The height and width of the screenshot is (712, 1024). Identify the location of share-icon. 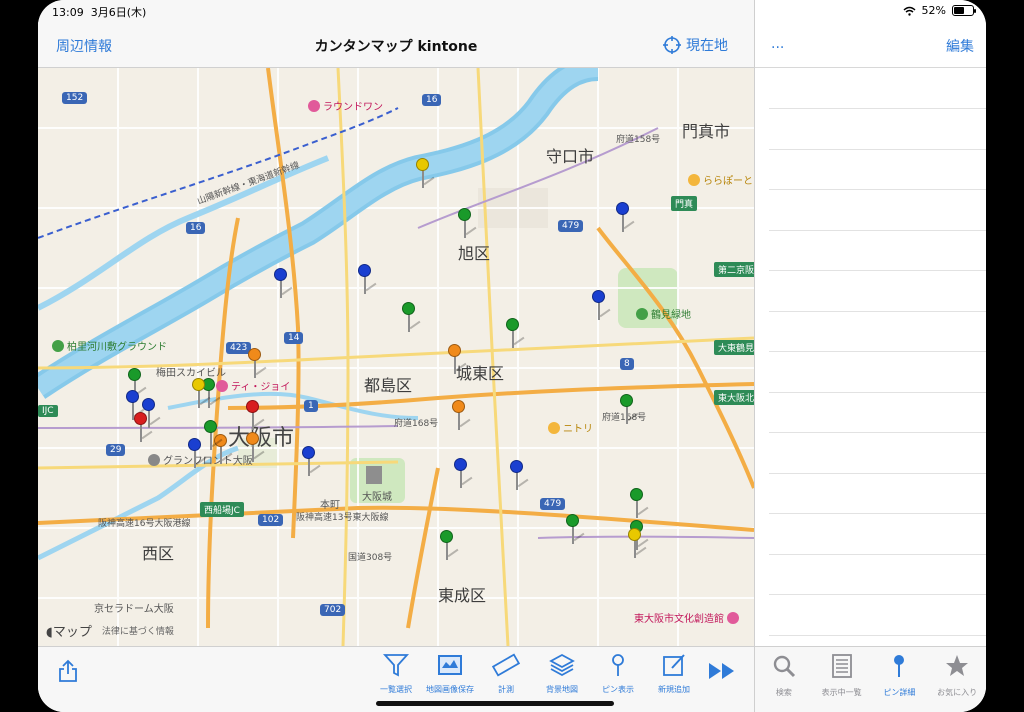
(68, 671).